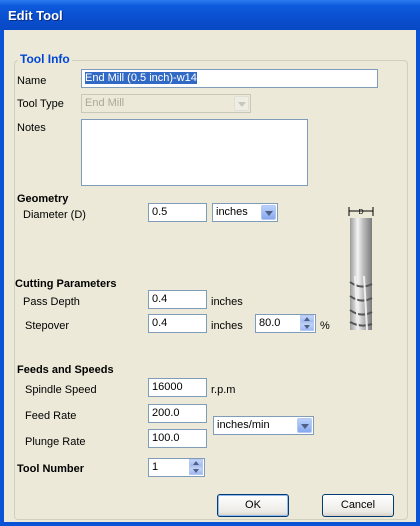  Describe the element at coordinates (65, 370) in the screenshot. I see `feeds-speeds-heading: Feeds and Speeds` at that location.